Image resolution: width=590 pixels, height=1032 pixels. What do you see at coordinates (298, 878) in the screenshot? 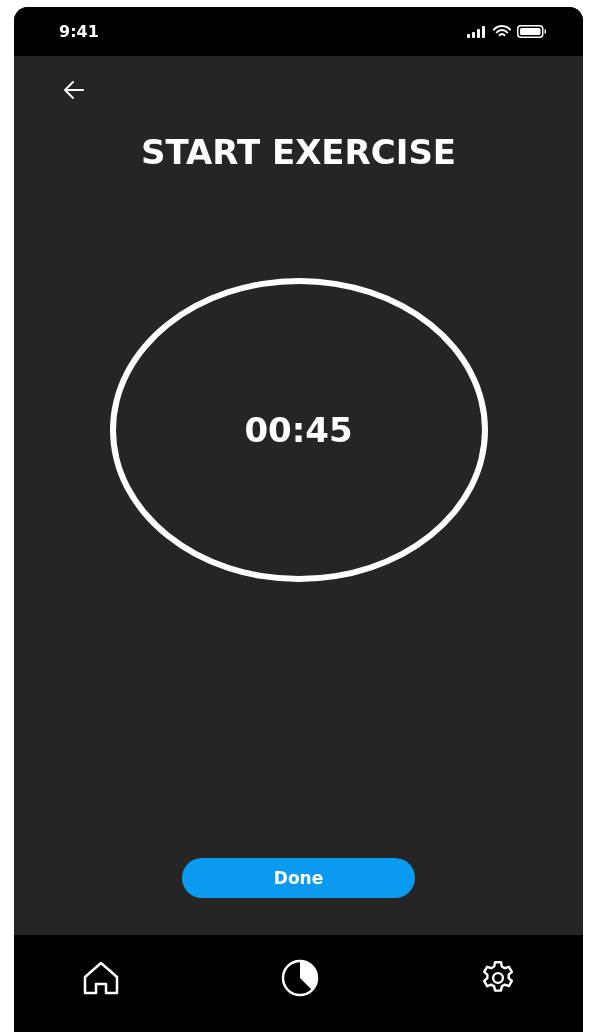
I see `done-button: Done` at bounding box center [298, 878].